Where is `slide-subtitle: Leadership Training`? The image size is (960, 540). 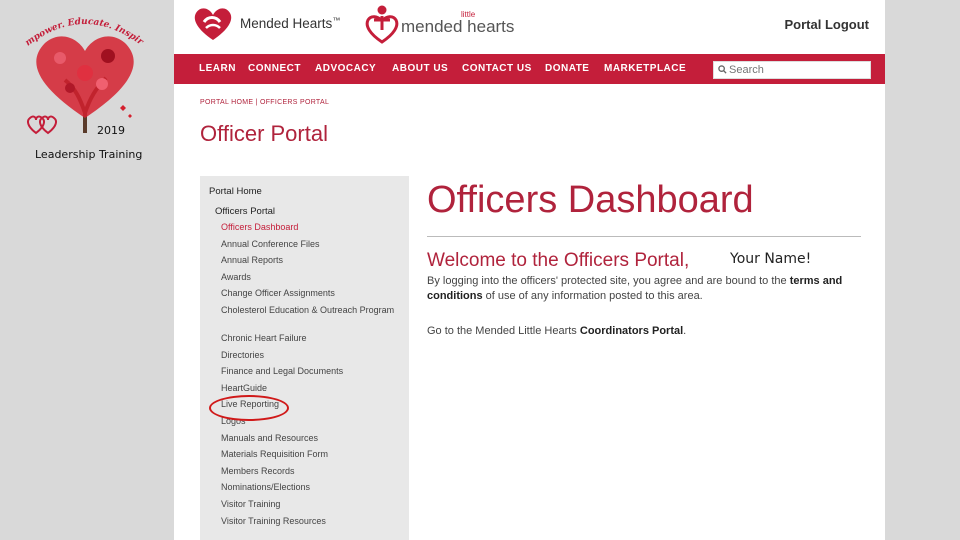 slide-subtitle: Leadership Training is located at coordinates (89, 154).